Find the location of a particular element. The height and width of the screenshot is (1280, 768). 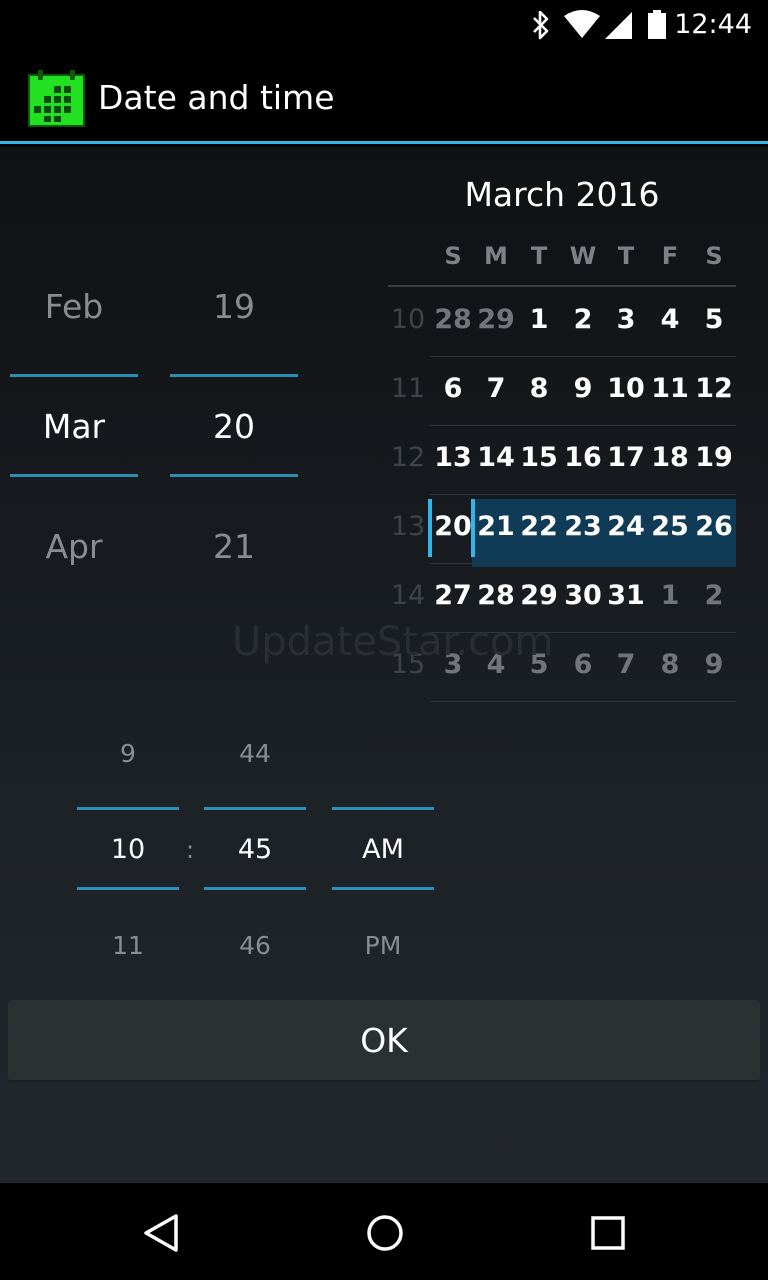

minute-divider-bottom is located at coordinates (255, 888).